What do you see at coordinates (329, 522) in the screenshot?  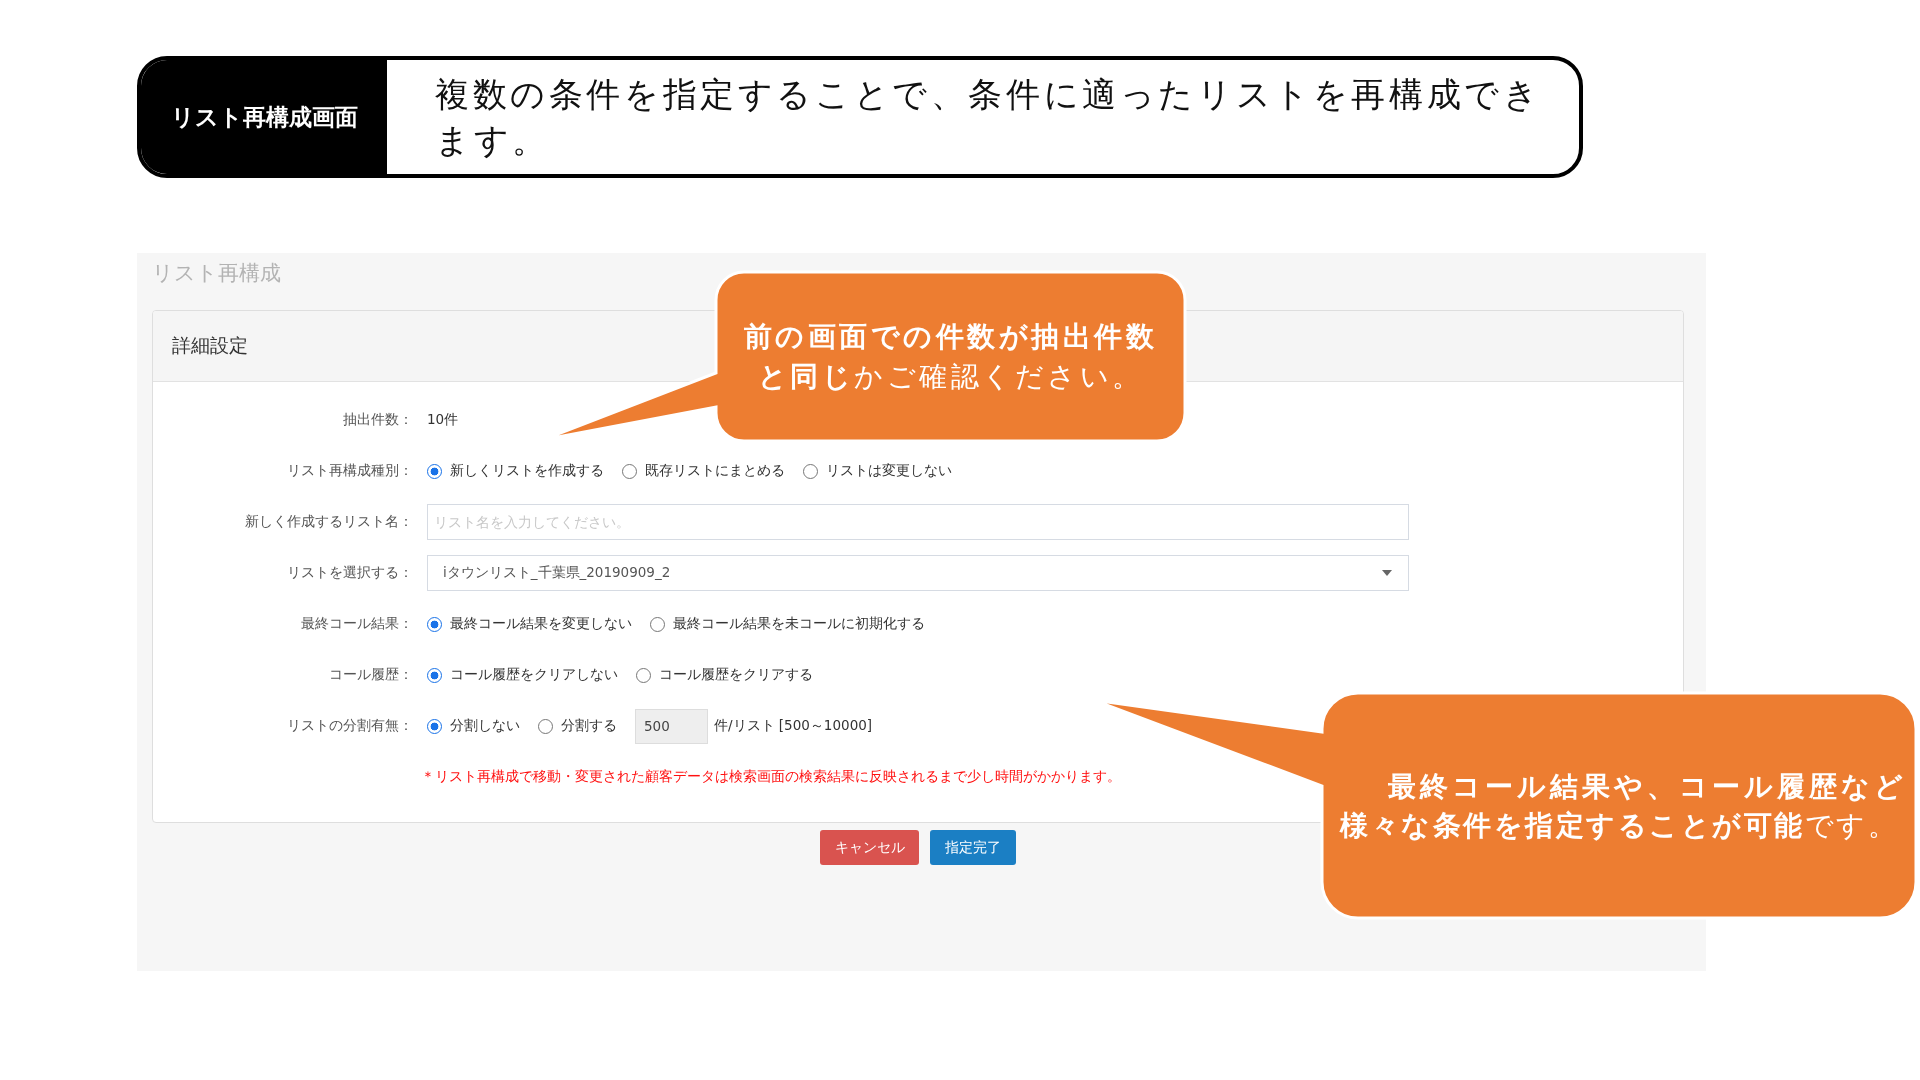 I see `field-label: 新しく作成するリスト名：` at bounding box center [329, 522].